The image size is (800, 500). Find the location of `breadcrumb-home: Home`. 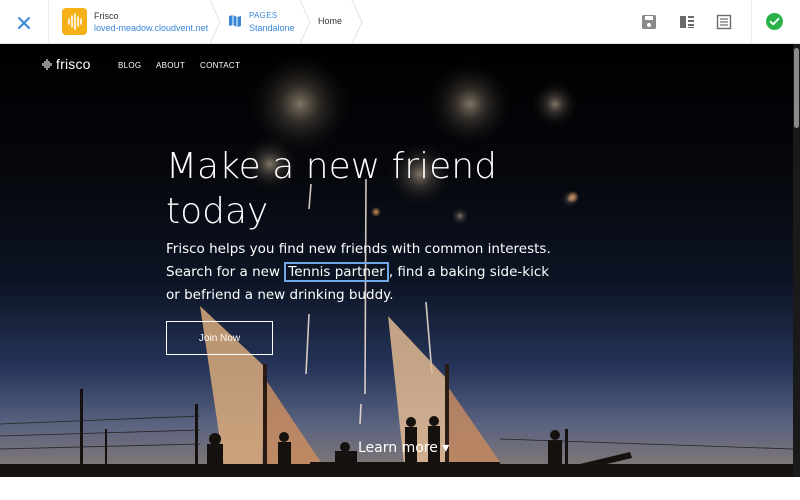

breadcrumb-home: Home is located at coordinates (330, 21).